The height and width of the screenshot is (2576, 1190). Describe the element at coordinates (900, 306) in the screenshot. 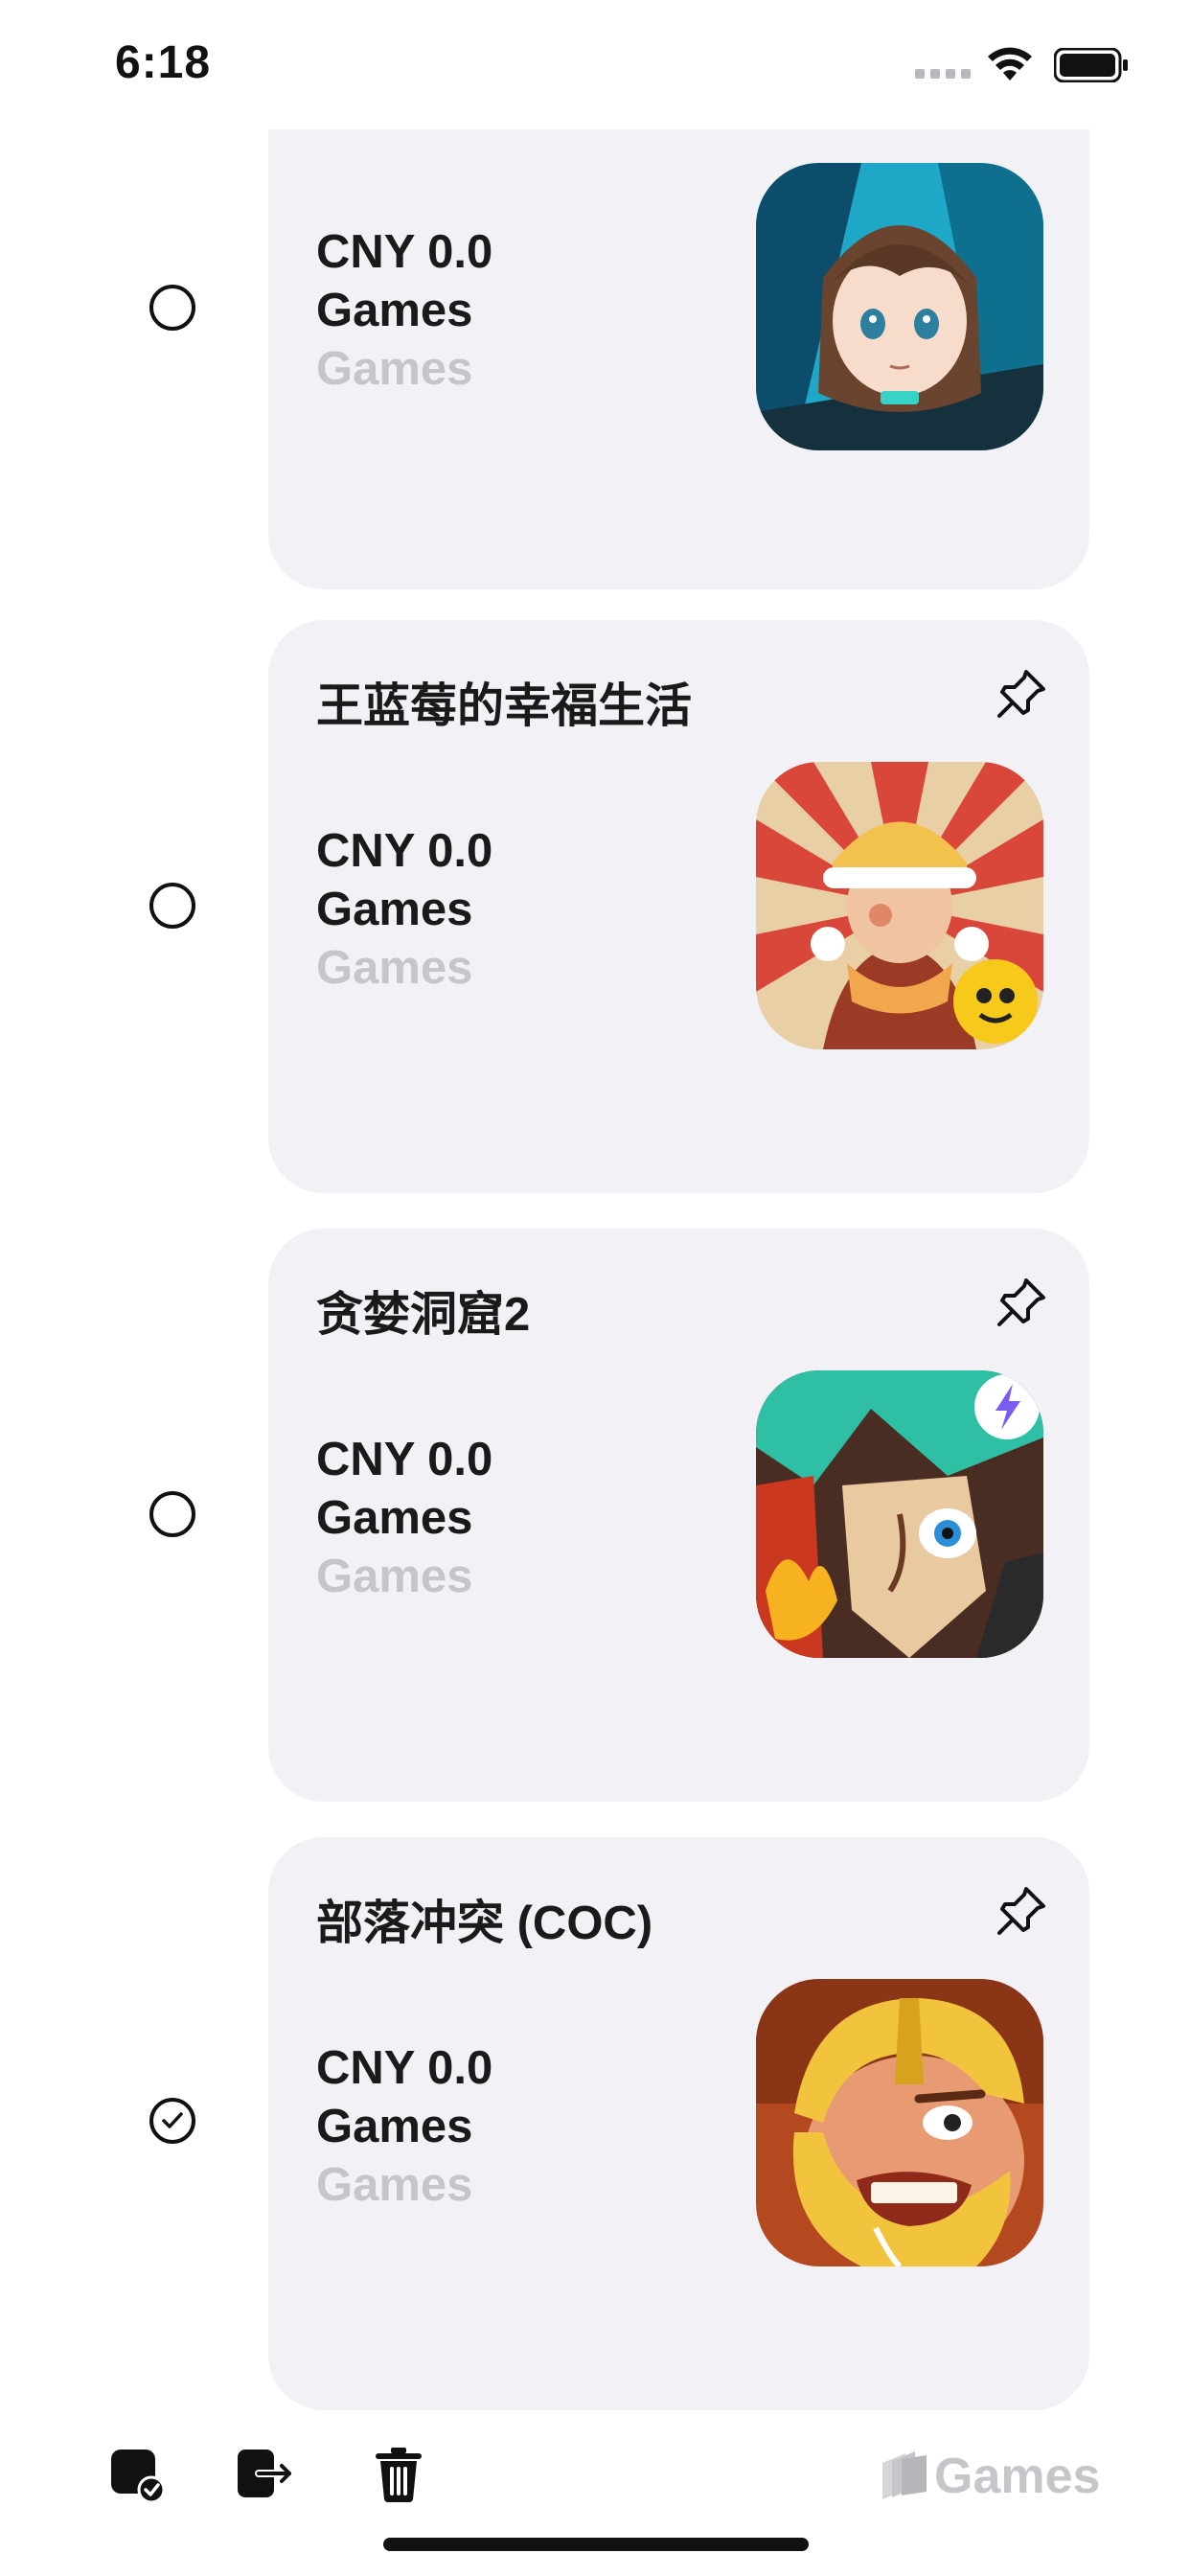

I see `anime-girl-game-icon` at that location.